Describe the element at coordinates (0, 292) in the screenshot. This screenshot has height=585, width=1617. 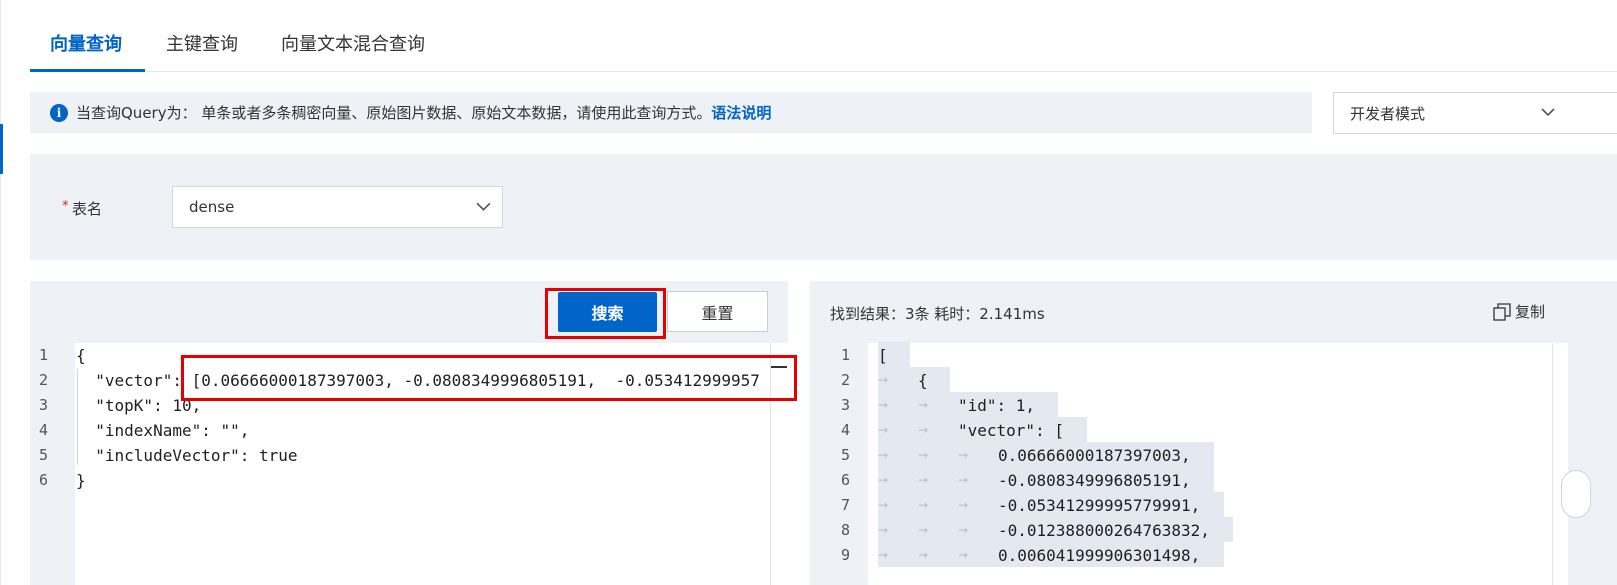
I see `left-edge-divider` at that location.